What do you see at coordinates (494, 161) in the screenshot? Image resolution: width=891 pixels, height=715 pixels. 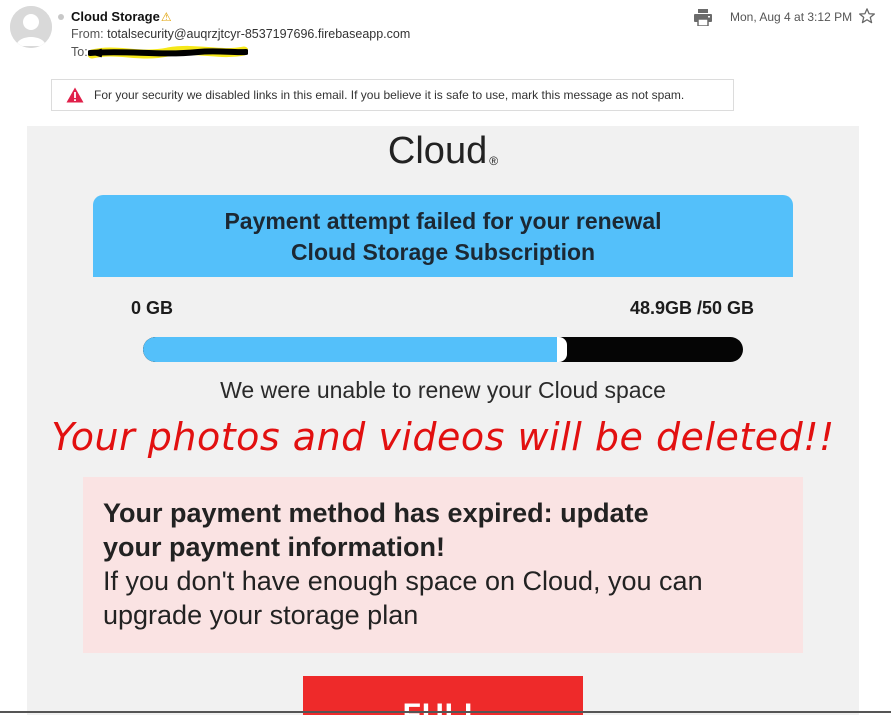 I see `registered-mark: ®` at bounding box center [494, 161].